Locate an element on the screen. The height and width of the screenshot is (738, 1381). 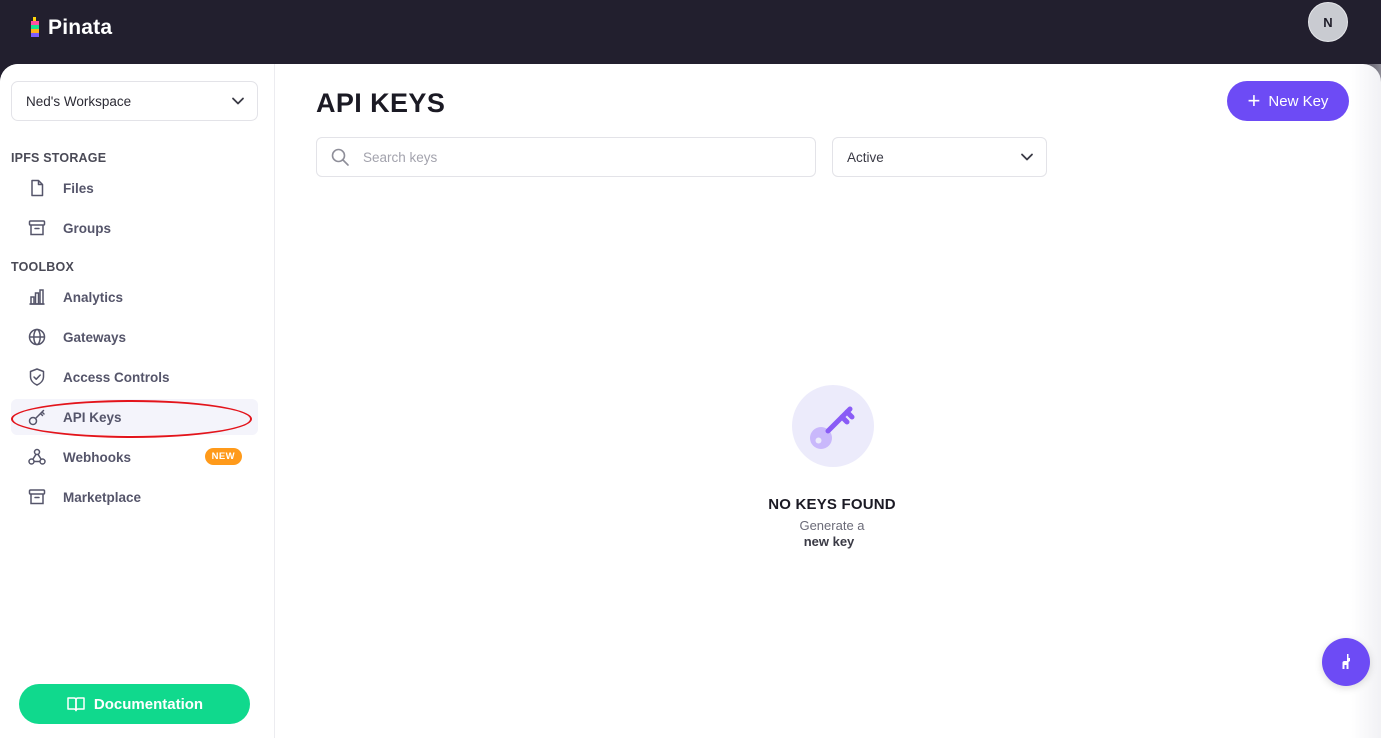
section-title-toolbox: TOOLBOX is located at coordinates (42, 267).